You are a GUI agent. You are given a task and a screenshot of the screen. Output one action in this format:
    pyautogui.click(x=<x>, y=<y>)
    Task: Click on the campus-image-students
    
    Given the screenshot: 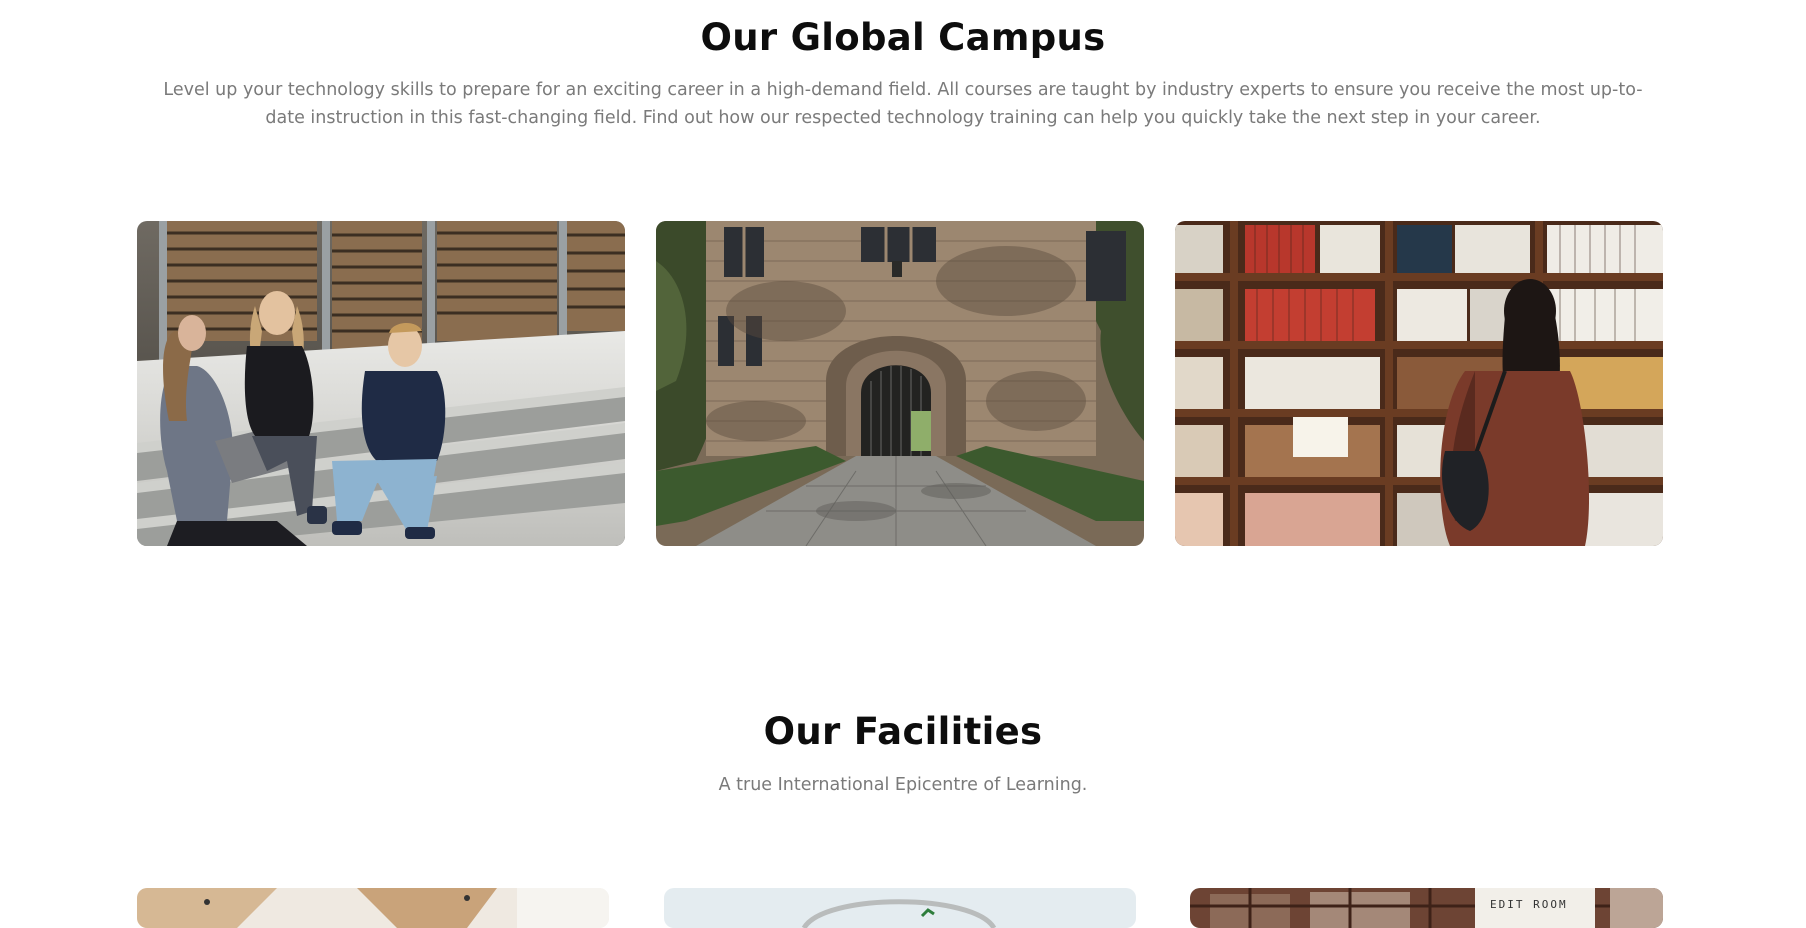 What is the action you would take?
    pyautogui.click(x=381, y=383)
    